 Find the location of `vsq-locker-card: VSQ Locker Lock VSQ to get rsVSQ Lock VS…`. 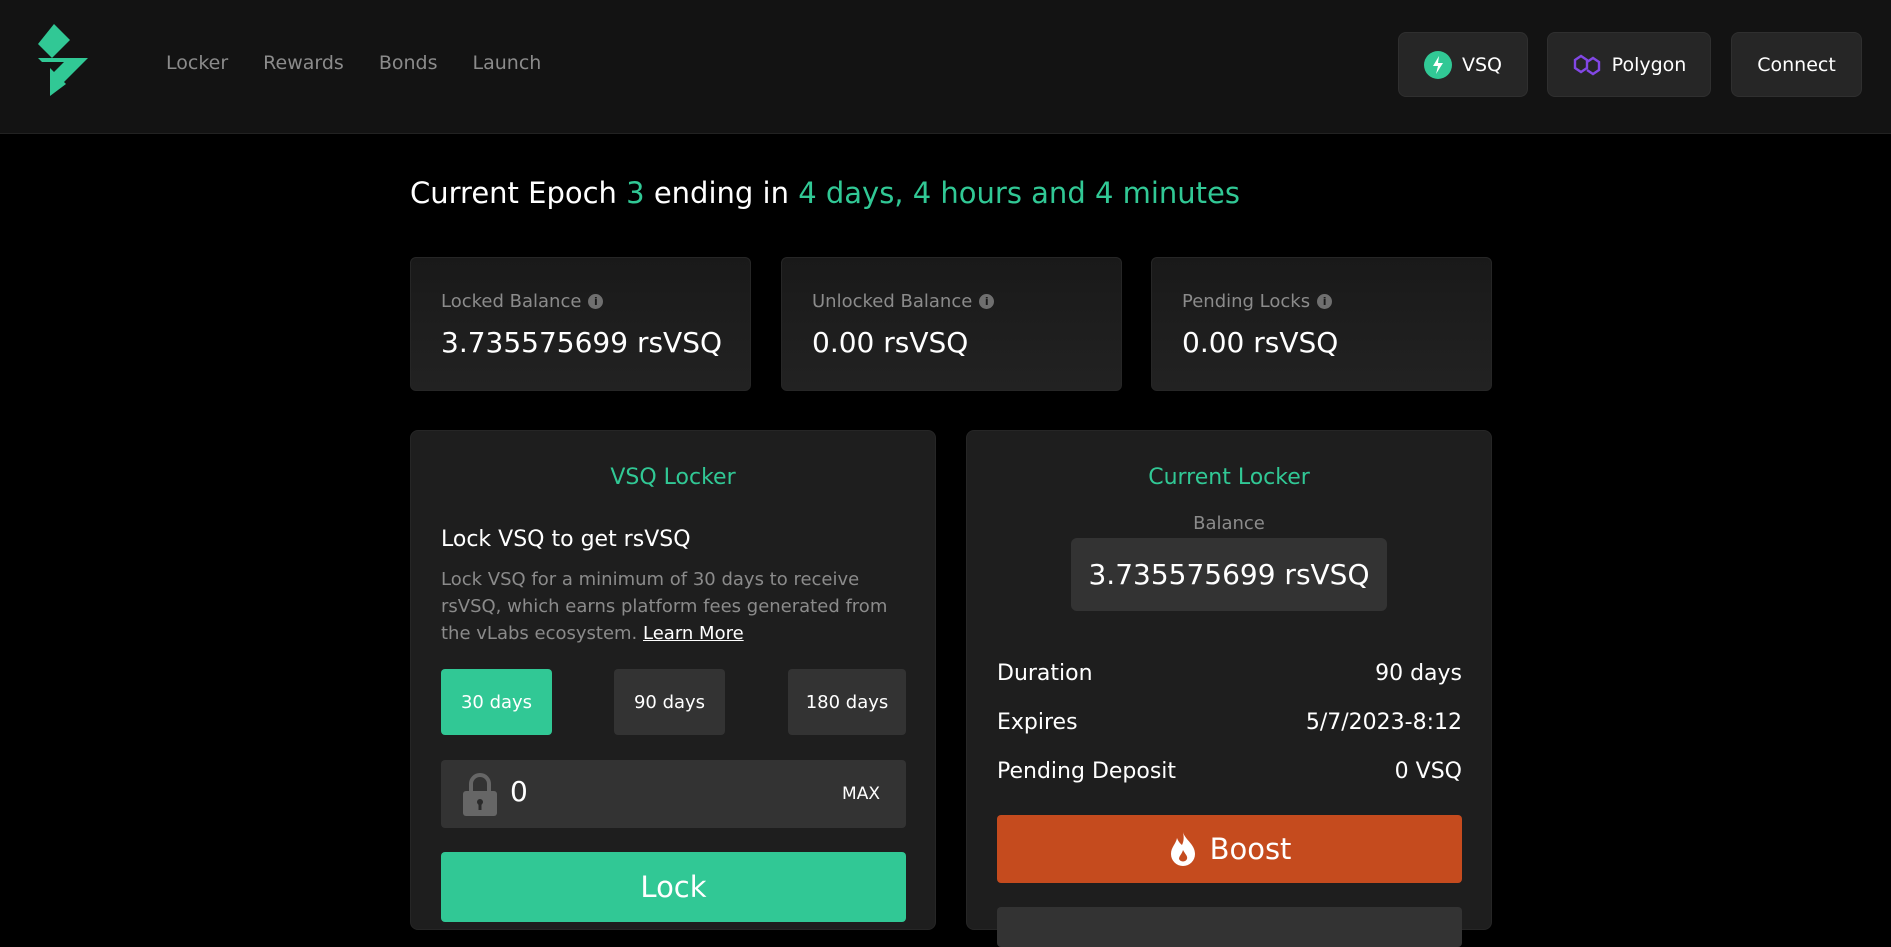

vsq-locker-card: VSQ Locker Lock VSQ to get rsVSQ Lock VS… is located at coordinates (673, 680).